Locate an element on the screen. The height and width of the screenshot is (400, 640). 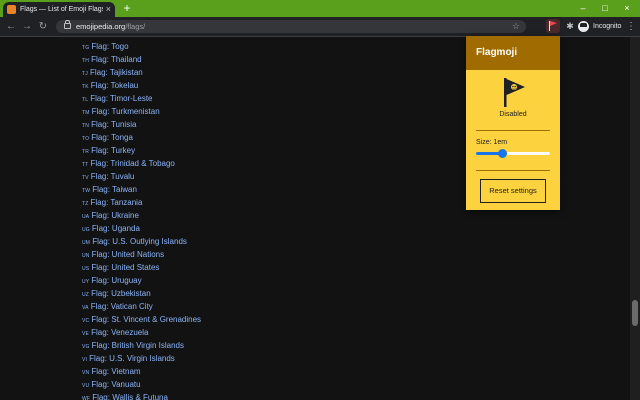
flag-code: TN is located at coordinates (86, 126).